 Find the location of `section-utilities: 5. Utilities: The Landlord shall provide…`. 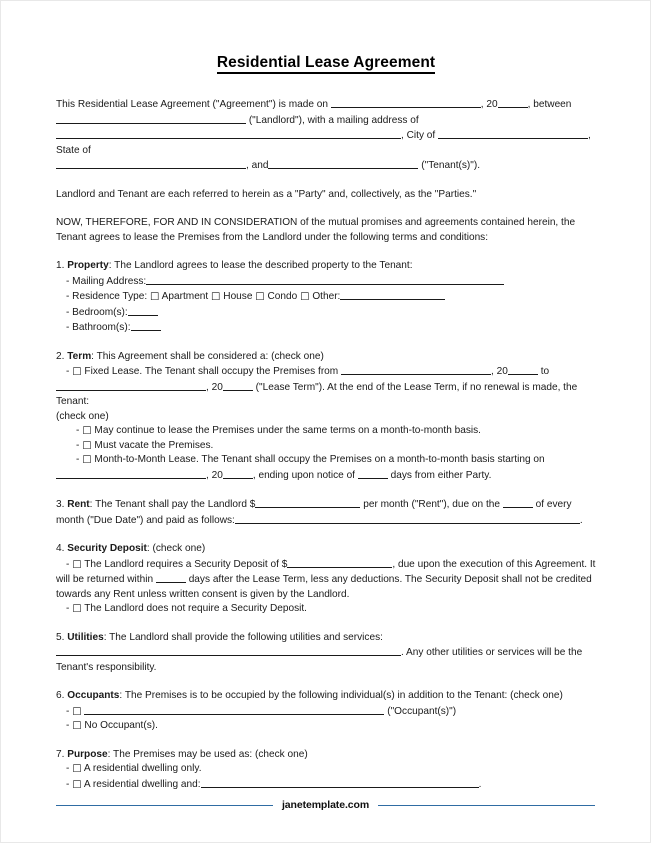

section-utilities: 5. Utilities: The Landlord shall provide… is located at coordinates (326, 653).